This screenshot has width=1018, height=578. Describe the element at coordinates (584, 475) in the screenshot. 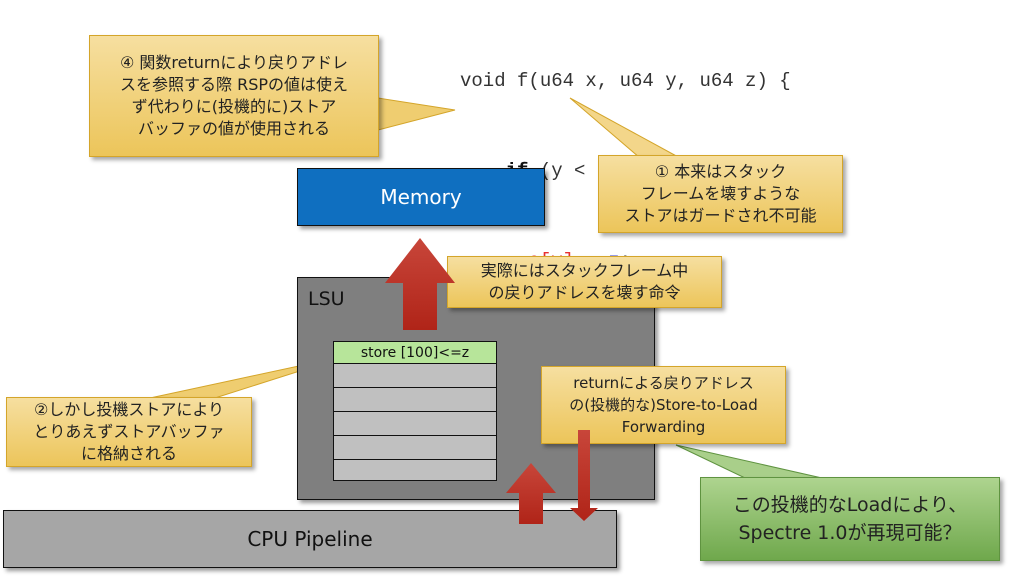

I see `down-arrow-forwarding` at that location.